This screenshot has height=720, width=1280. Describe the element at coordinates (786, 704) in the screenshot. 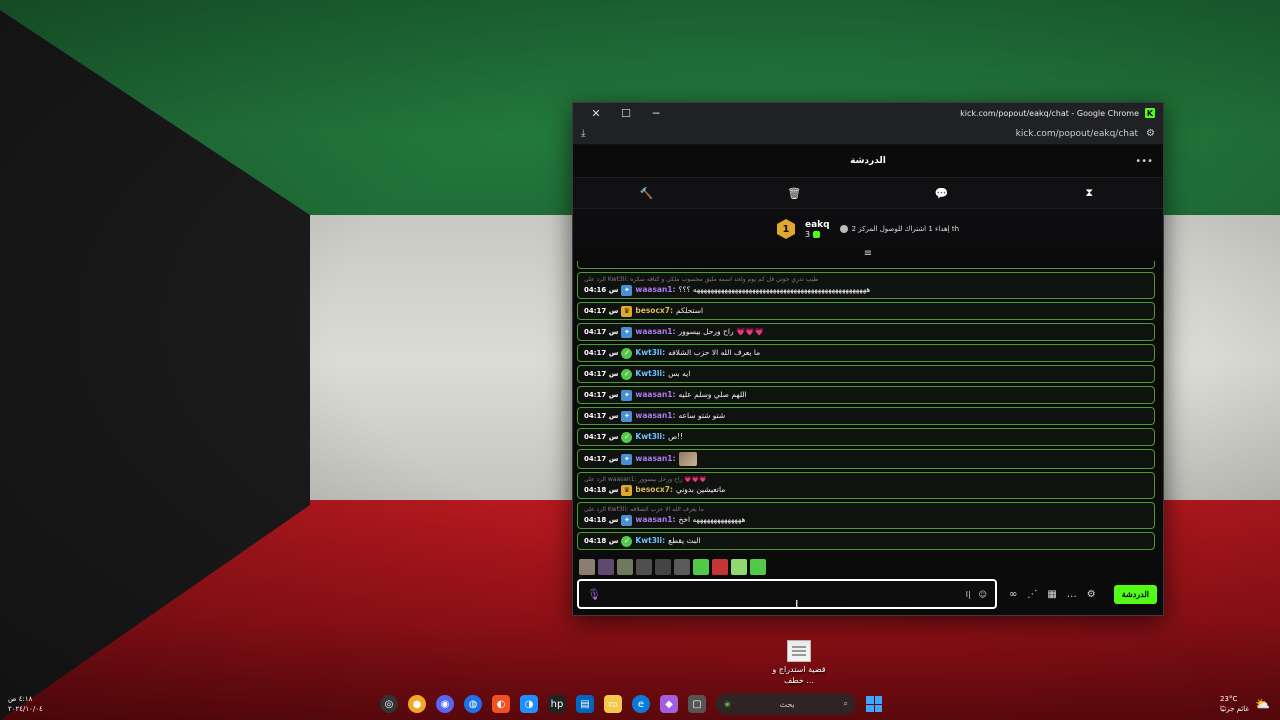

I see `taskbar-search: ❀ بحث ⌕` at that location.